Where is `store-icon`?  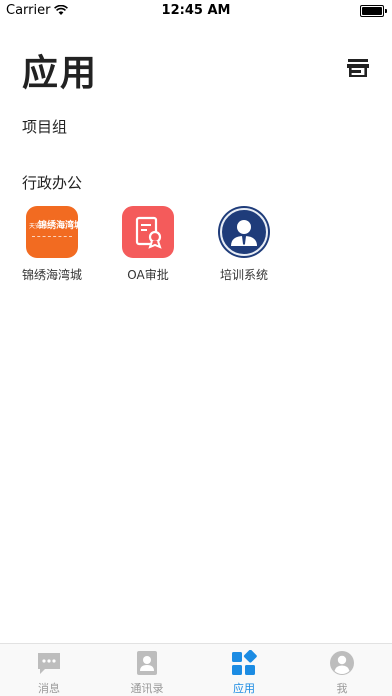
store-icon is located at coordinates (358, 68).